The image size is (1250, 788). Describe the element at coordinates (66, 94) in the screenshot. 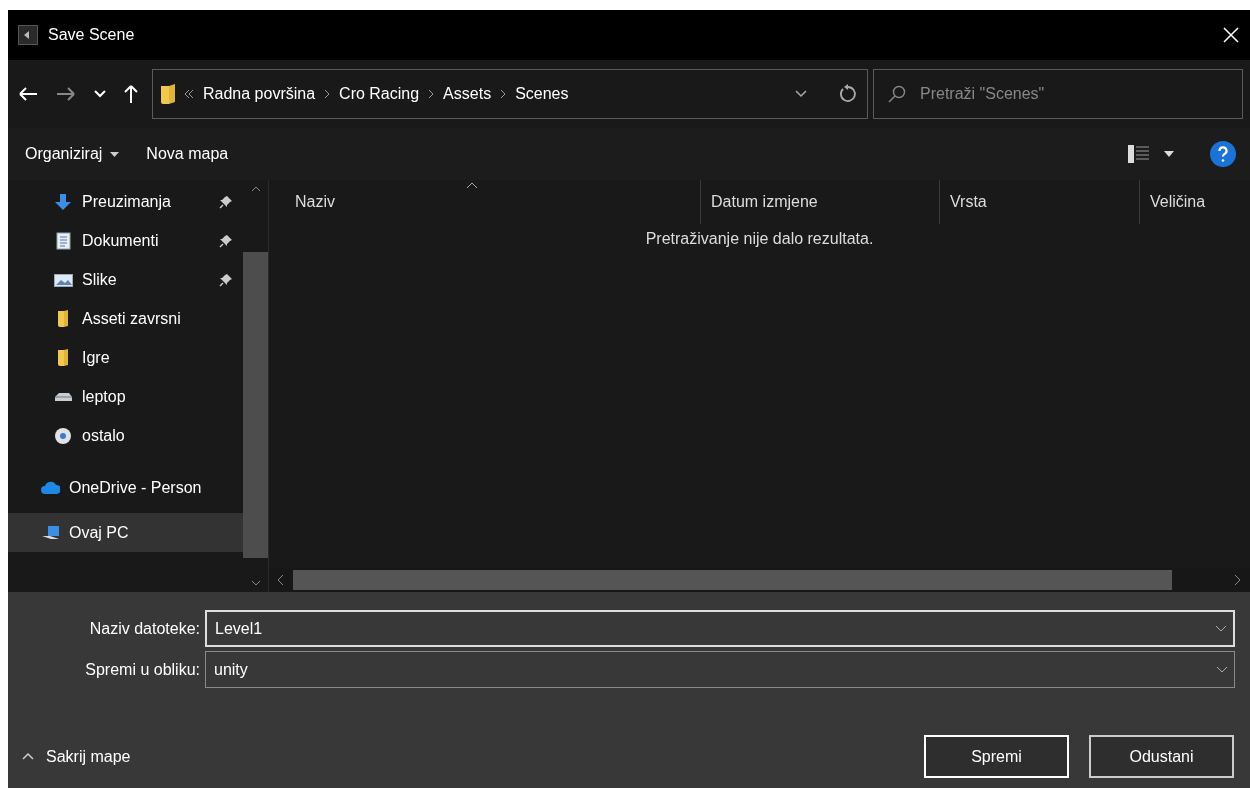

I see `forward-arrow-icon` at that location.